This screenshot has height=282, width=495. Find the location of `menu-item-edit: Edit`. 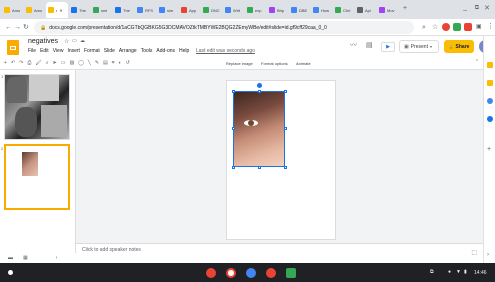

menu-item-edit: Edit is located at coordinates (44, 51).